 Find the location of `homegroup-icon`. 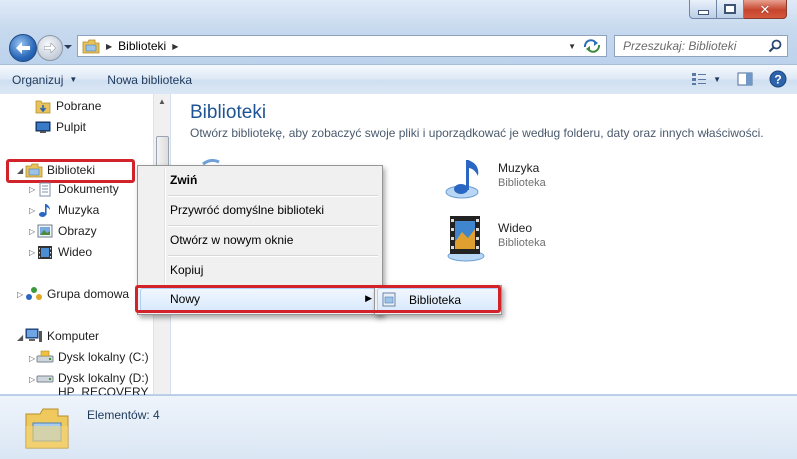

homegroup-icon is located at coordinates (34, 294).